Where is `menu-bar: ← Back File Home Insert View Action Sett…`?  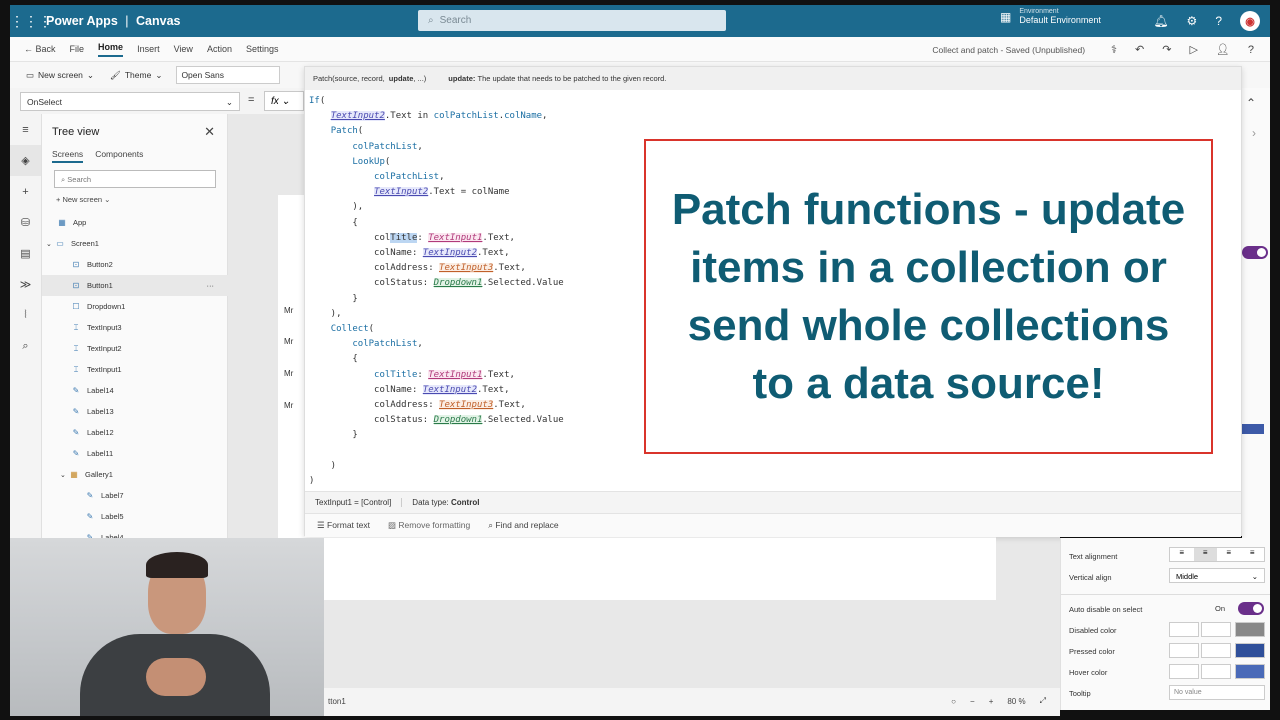 menu-bar: ← Back File Home Insert View Action Sett… is located at coordinates (640, 49).